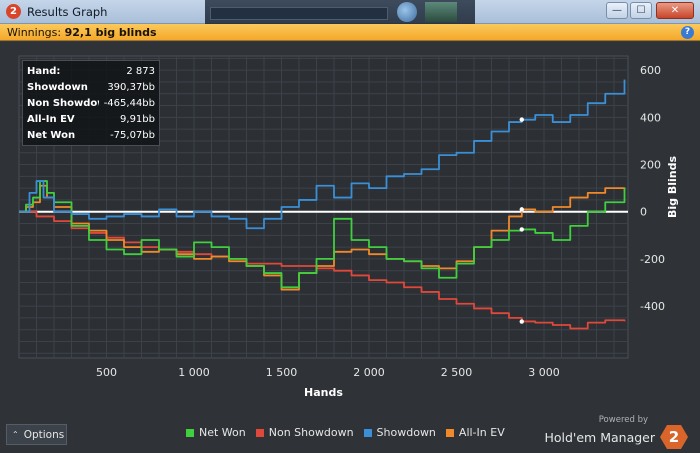  What do you see at coordinates (131, 87) in the screenshot?
I see `stat-value: 390,37bb` at bounding box center [131, 87].